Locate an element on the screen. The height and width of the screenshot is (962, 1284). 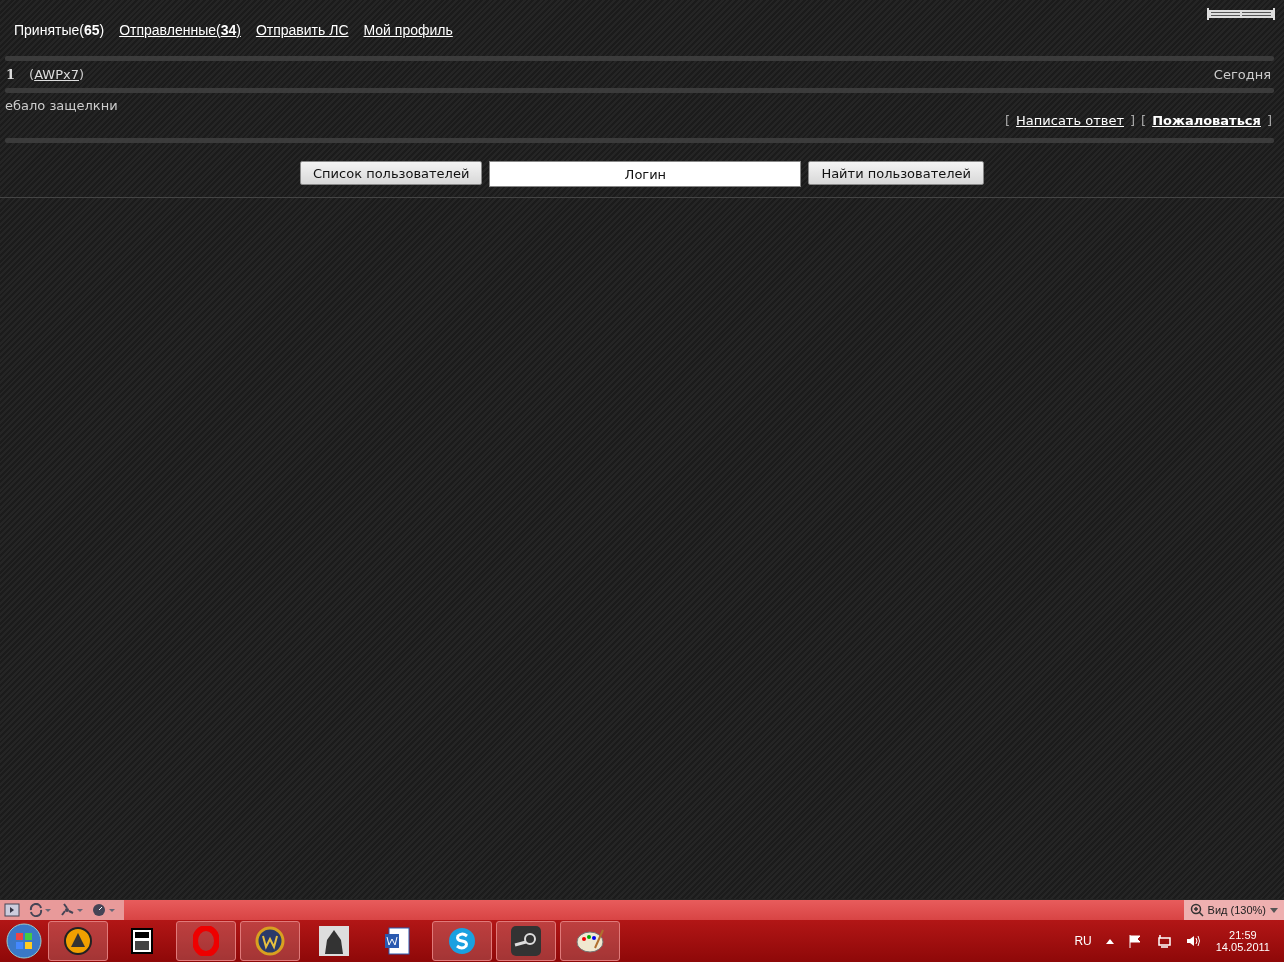
speaker-icon is located at coordinates (1193, 941).